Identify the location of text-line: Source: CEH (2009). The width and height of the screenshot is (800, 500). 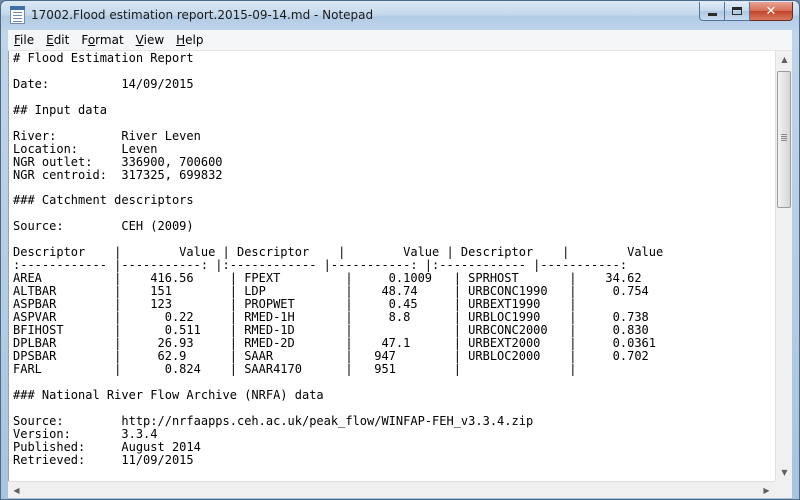
(393, 226).